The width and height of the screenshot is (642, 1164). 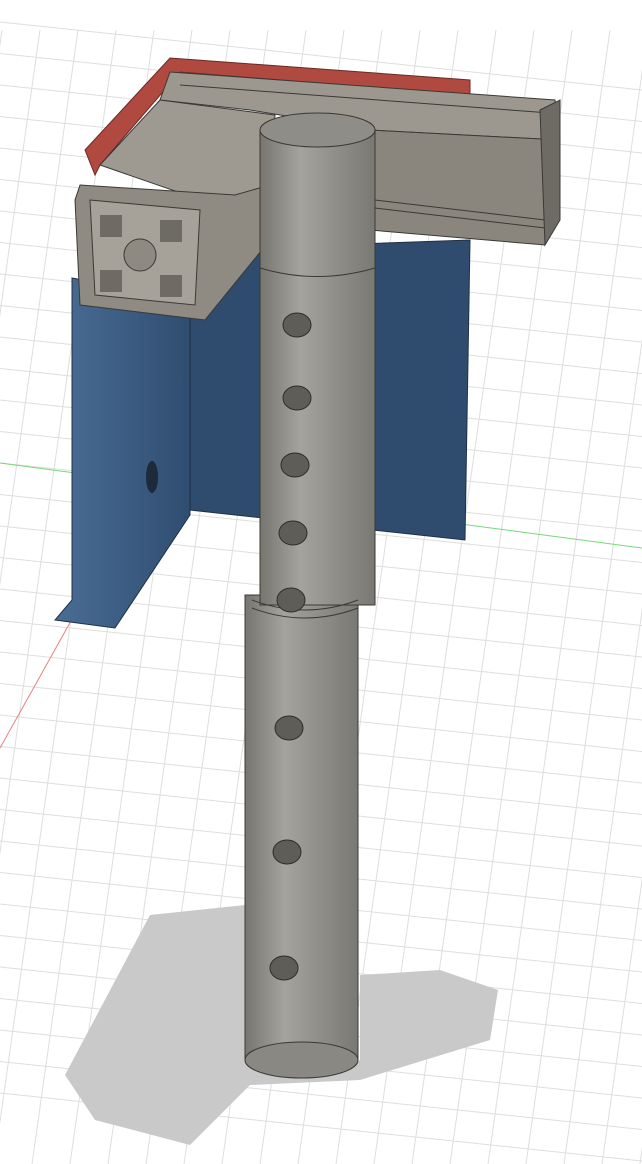 I want to click on bracket-hole, so click(x=152, y=477).